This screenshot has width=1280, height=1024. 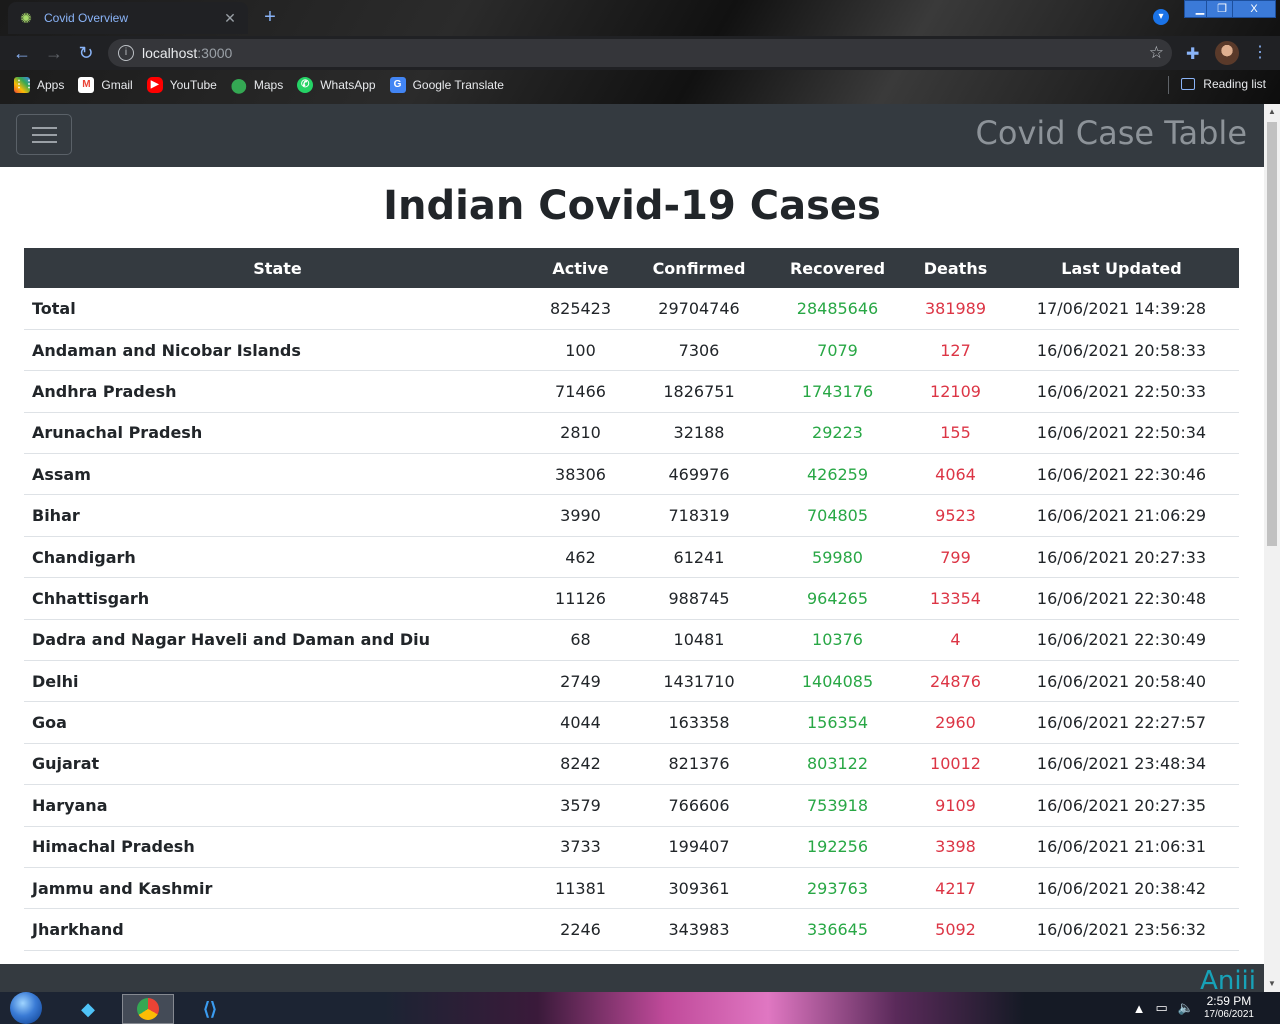 What do you see at coordinates (277, 764) in the screenshot?
I see `cell-state: Gujarat` at bounding box center [277, 764].